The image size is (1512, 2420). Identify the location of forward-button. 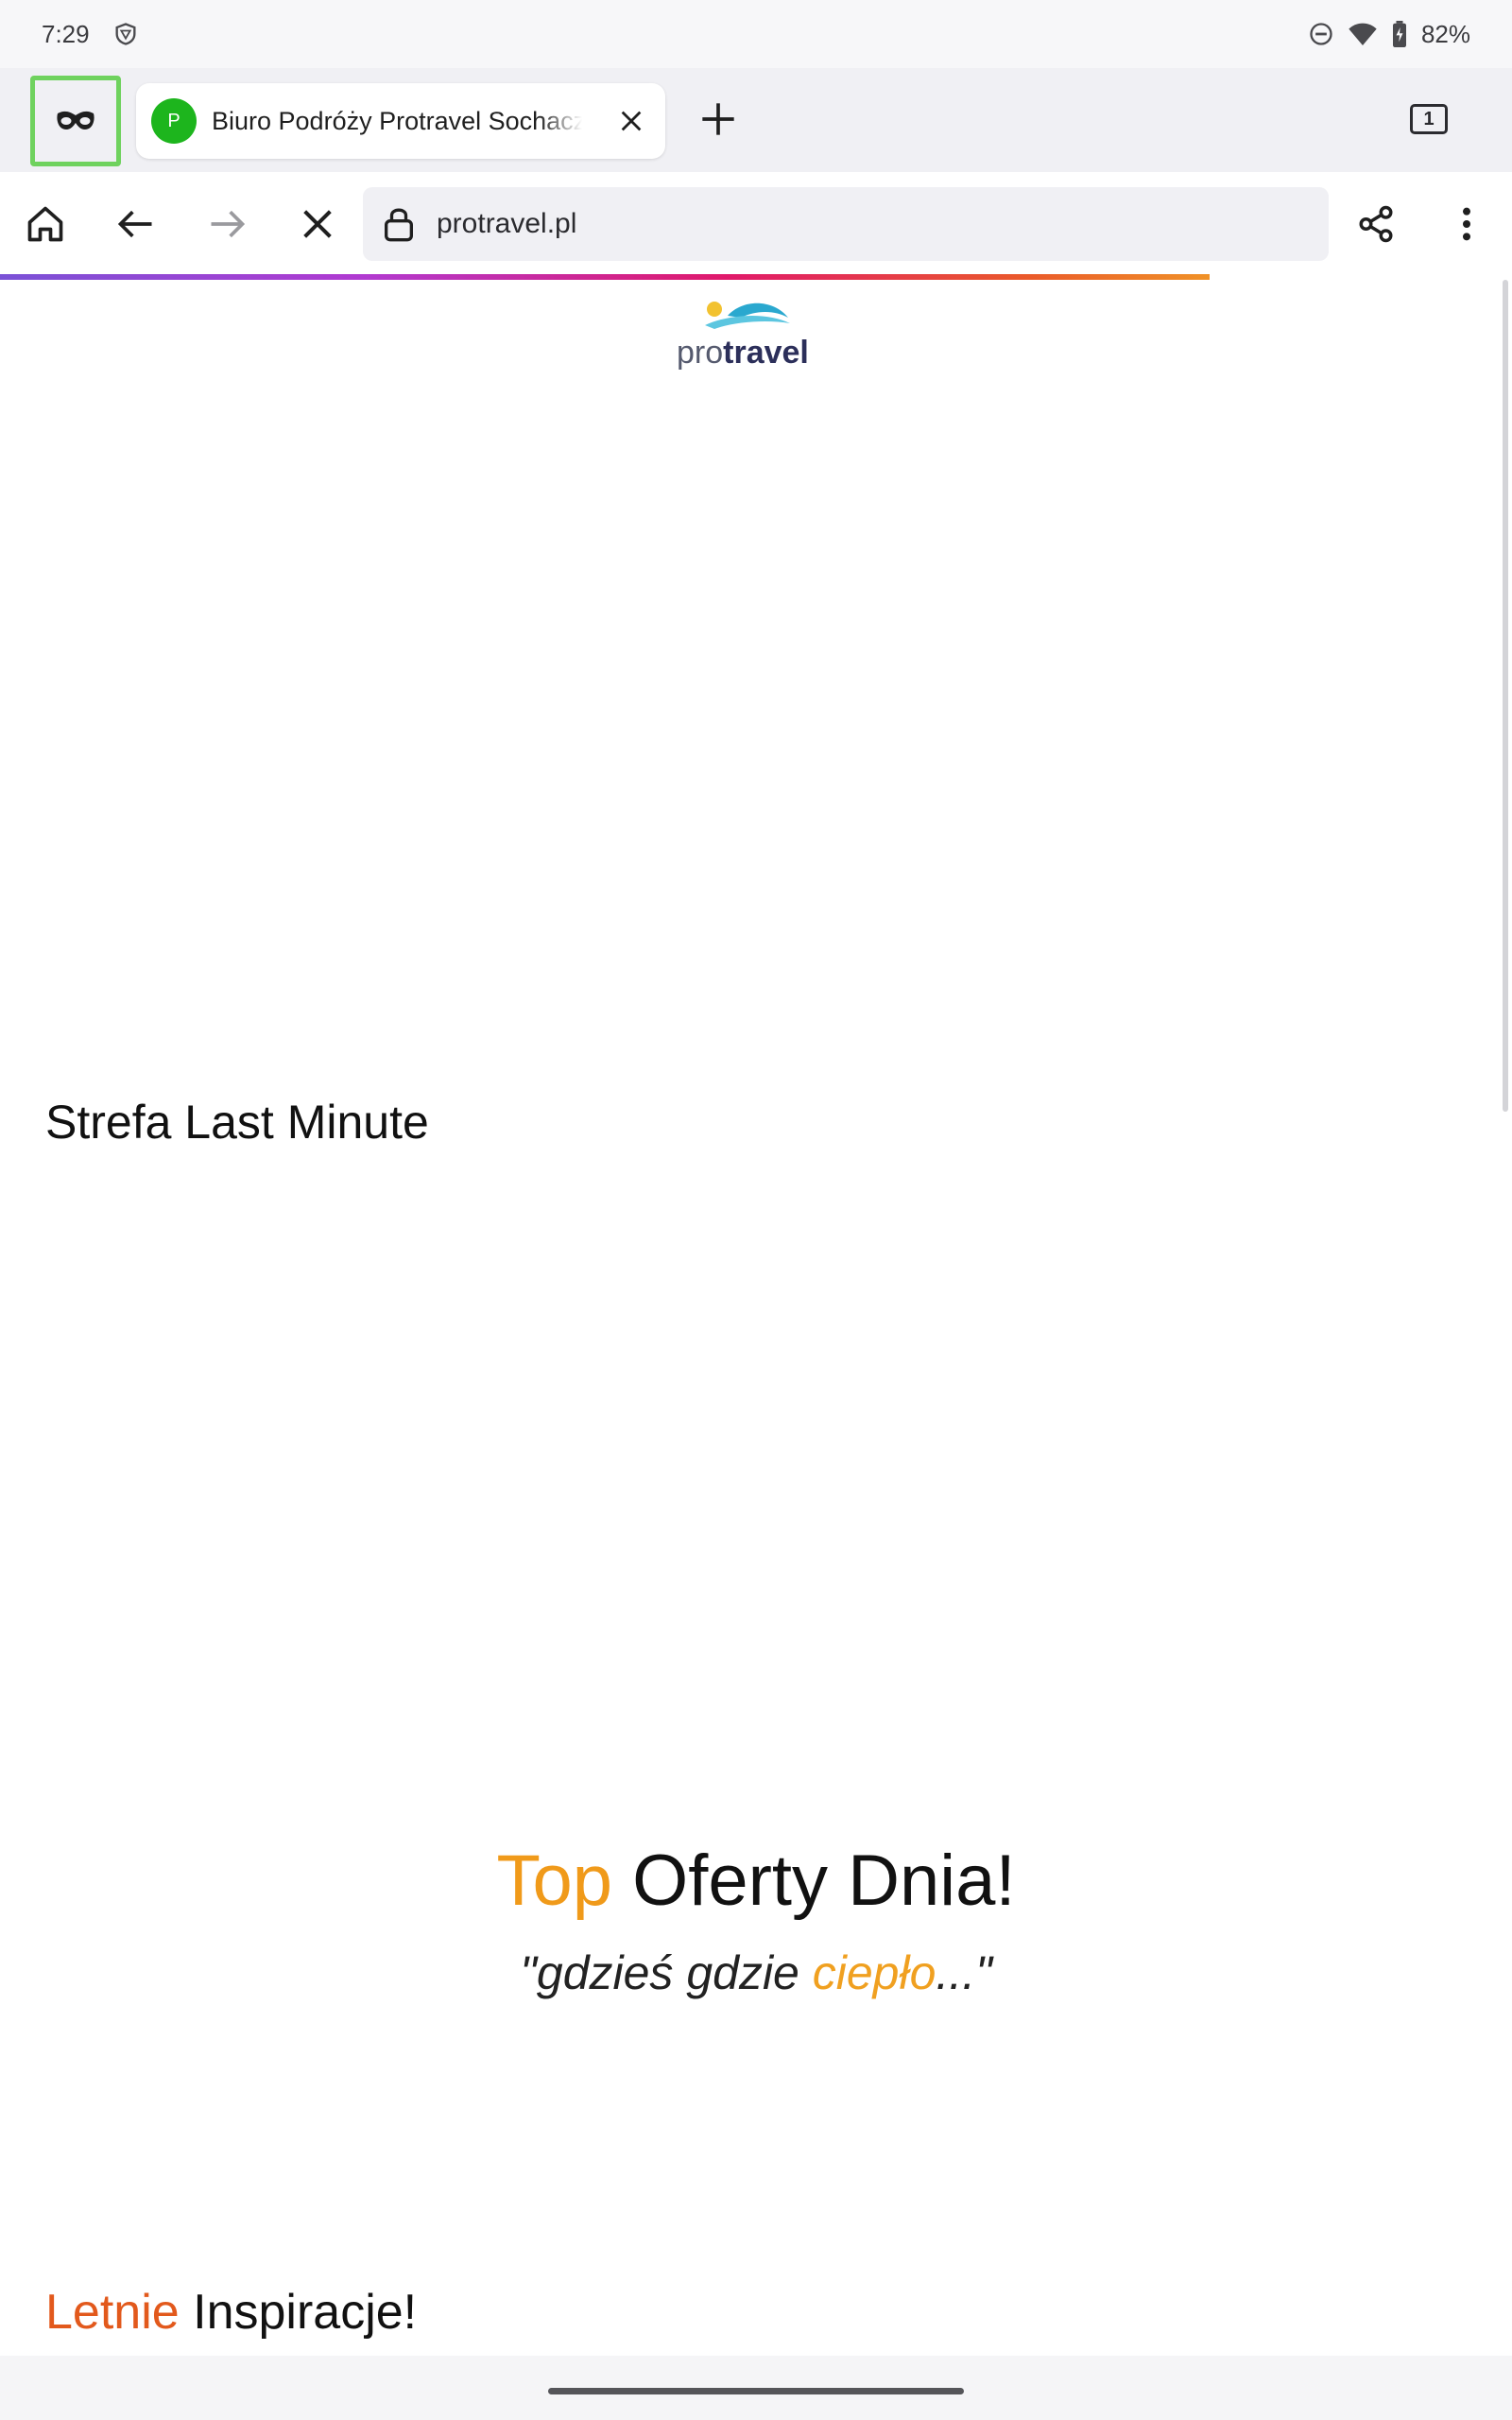
(227, 224).